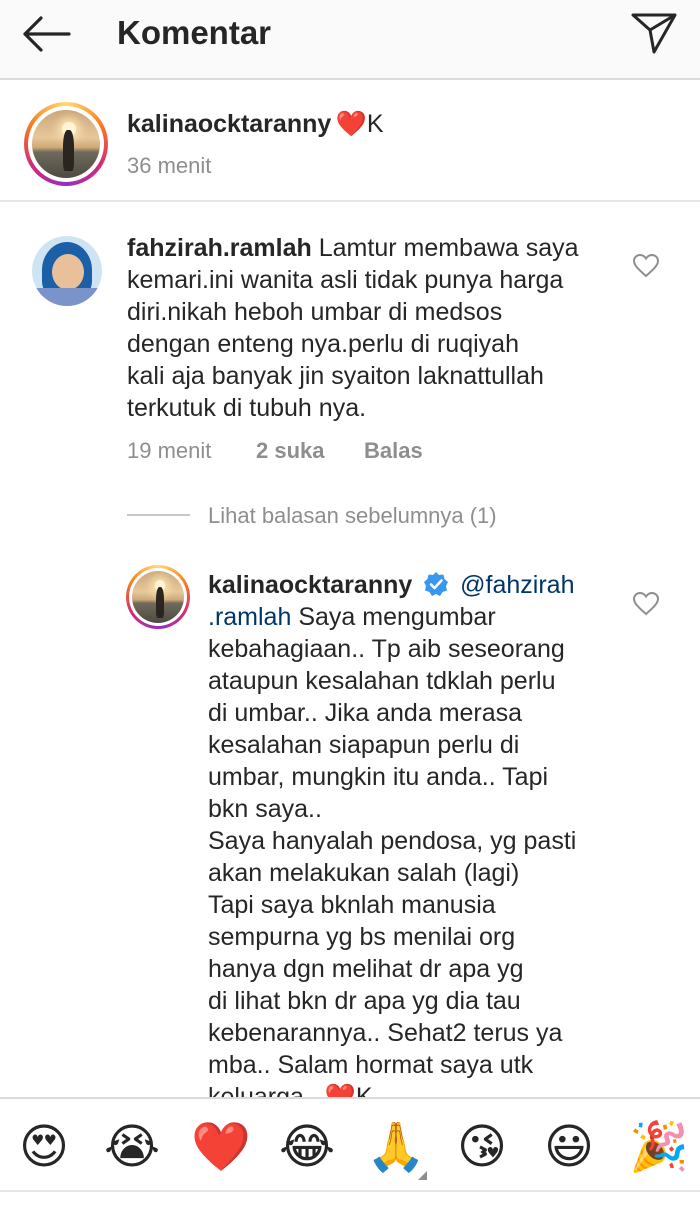  Describe the element at coordinates (323, 344) in the screenshot. I see `comment-line: dengan enteng nya.perlu di ruqiyah` at that location.